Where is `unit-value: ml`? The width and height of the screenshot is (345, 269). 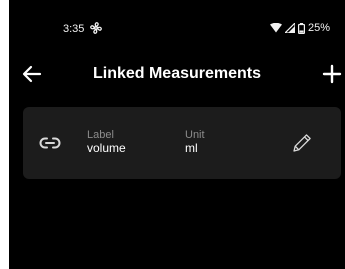
unit-value: ml is located at coordinates (191, 148).